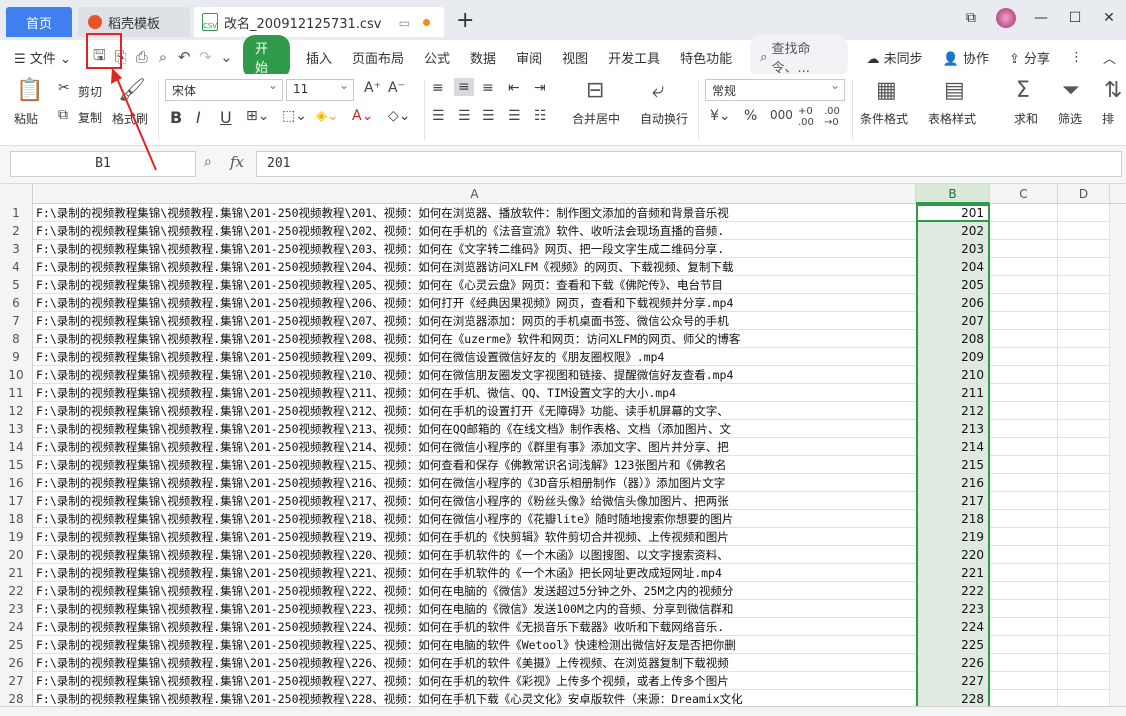  What do you see at coordinates (1041, 18) in the screenshot?
I see `minimize-icon: —` at bounding box center [1041, 18].